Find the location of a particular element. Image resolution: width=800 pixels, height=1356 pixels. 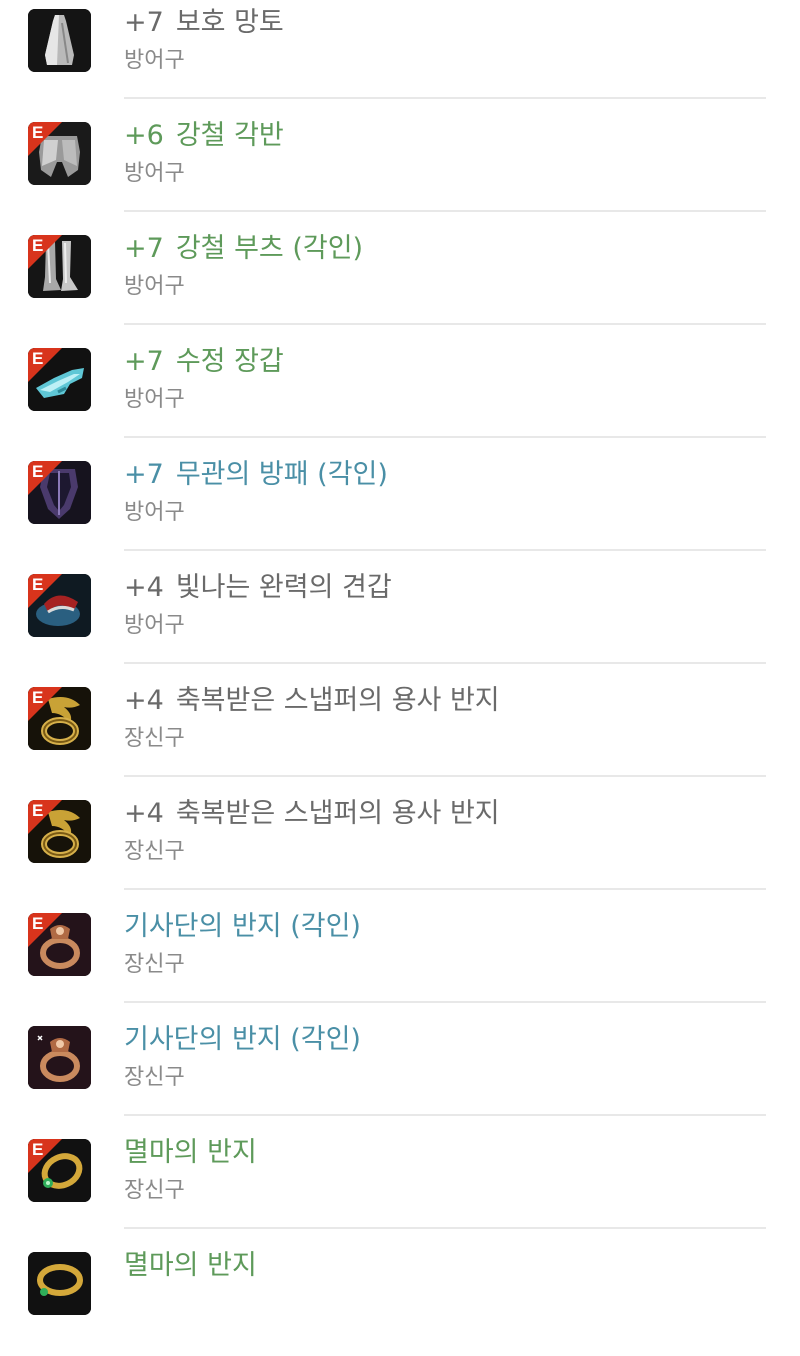

item-name: 강철 부츠 (각인) is located at coordinates (269, 248).